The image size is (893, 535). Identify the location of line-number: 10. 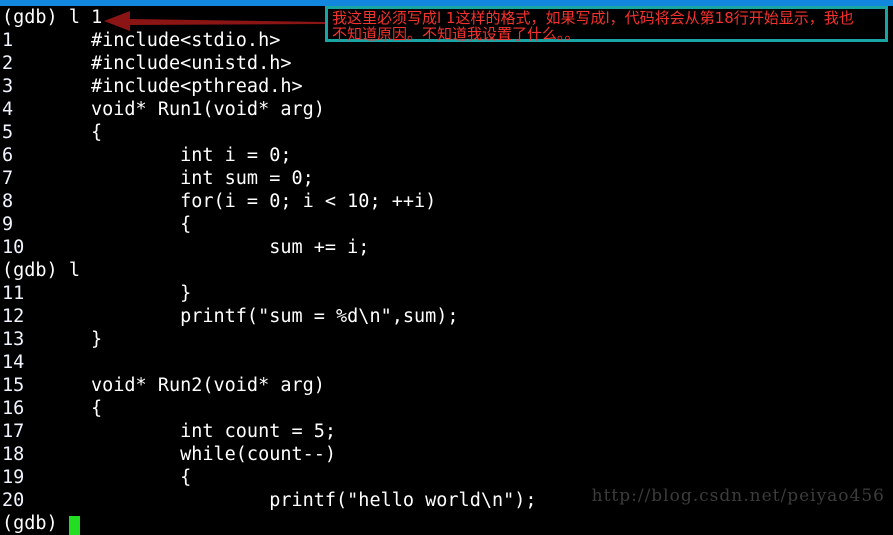
(13, 247).